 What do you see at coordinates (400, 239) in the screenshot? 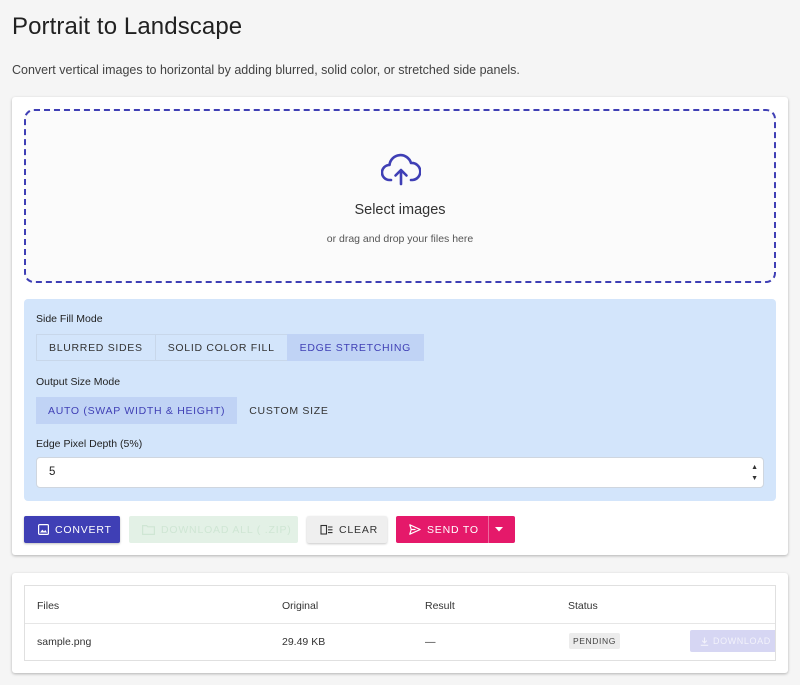
I see `dropzone-subtitle: or drag and drop your files here` at bounding box center [400, 239].